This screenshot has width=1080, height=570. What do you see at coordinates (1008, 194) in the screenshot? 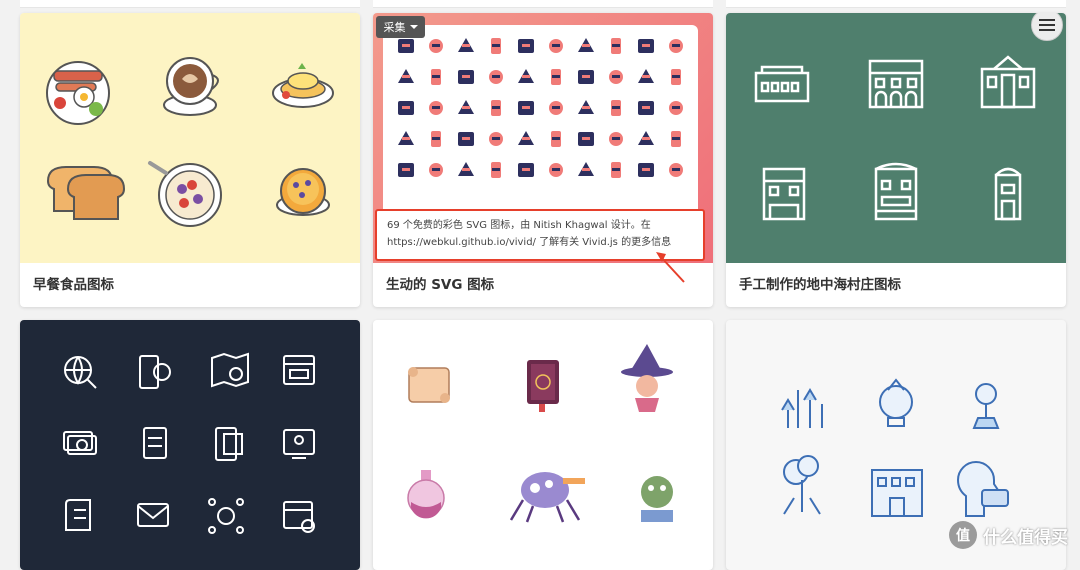
I see `building-tower-icon` at bounding box center [1008, 194].